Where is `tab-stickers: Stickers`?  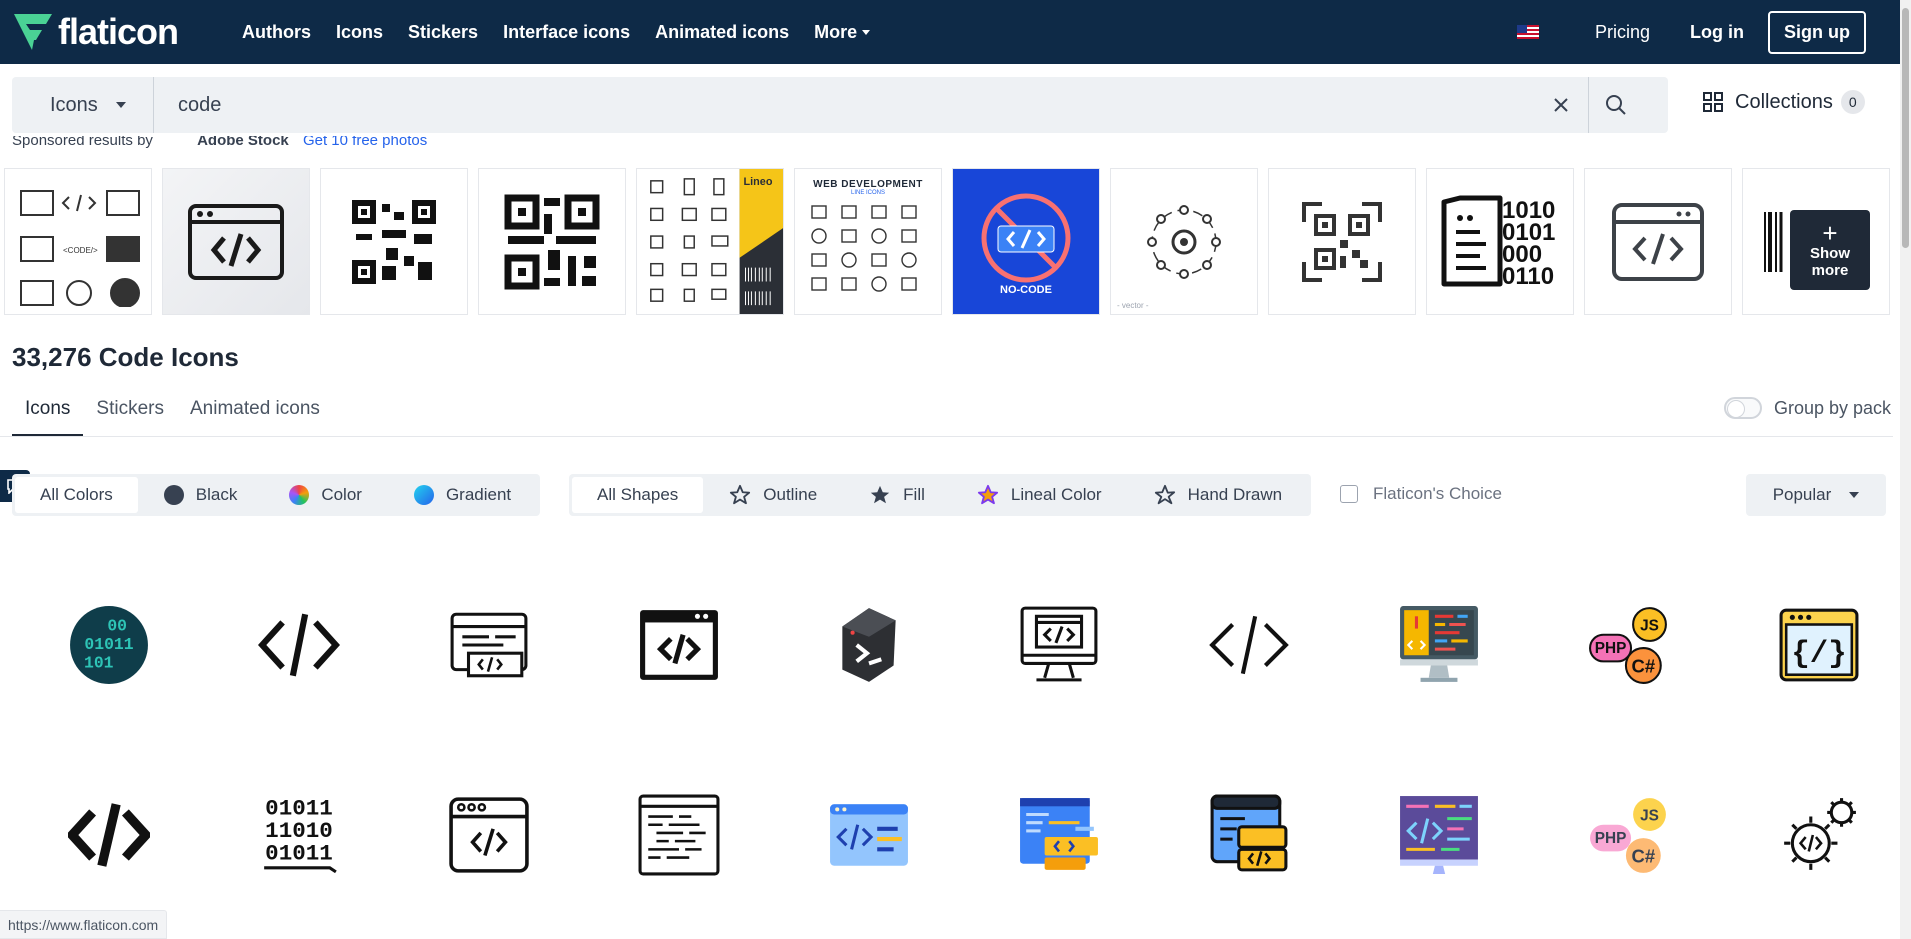 tab-stickers: Stickers is located at coordinates (130, 412).